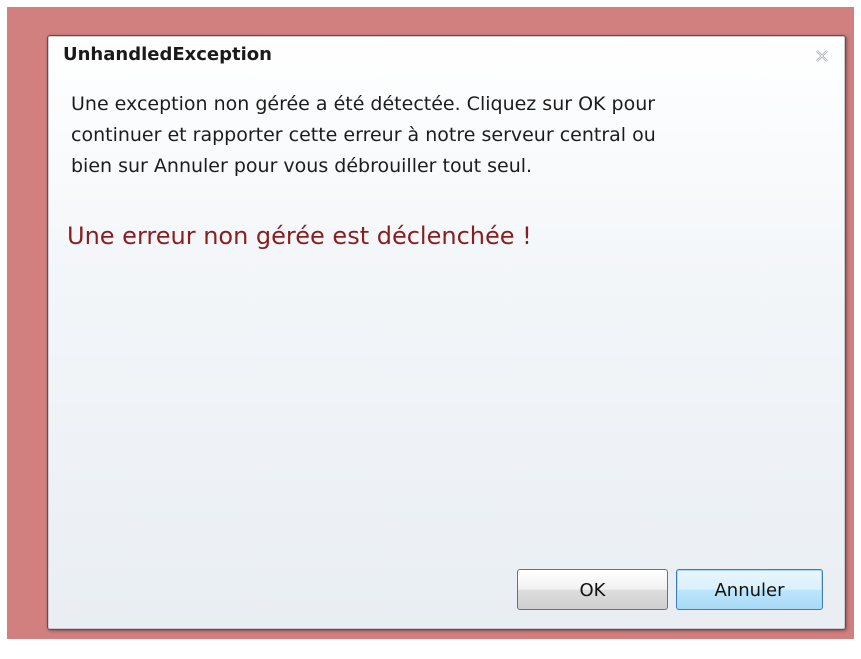 The image size is (861, 659). Describe the element at coordinates (299, 236) in the screenshot. I see `error-message: Une erreur non gérée est déclenchée !` at that location.